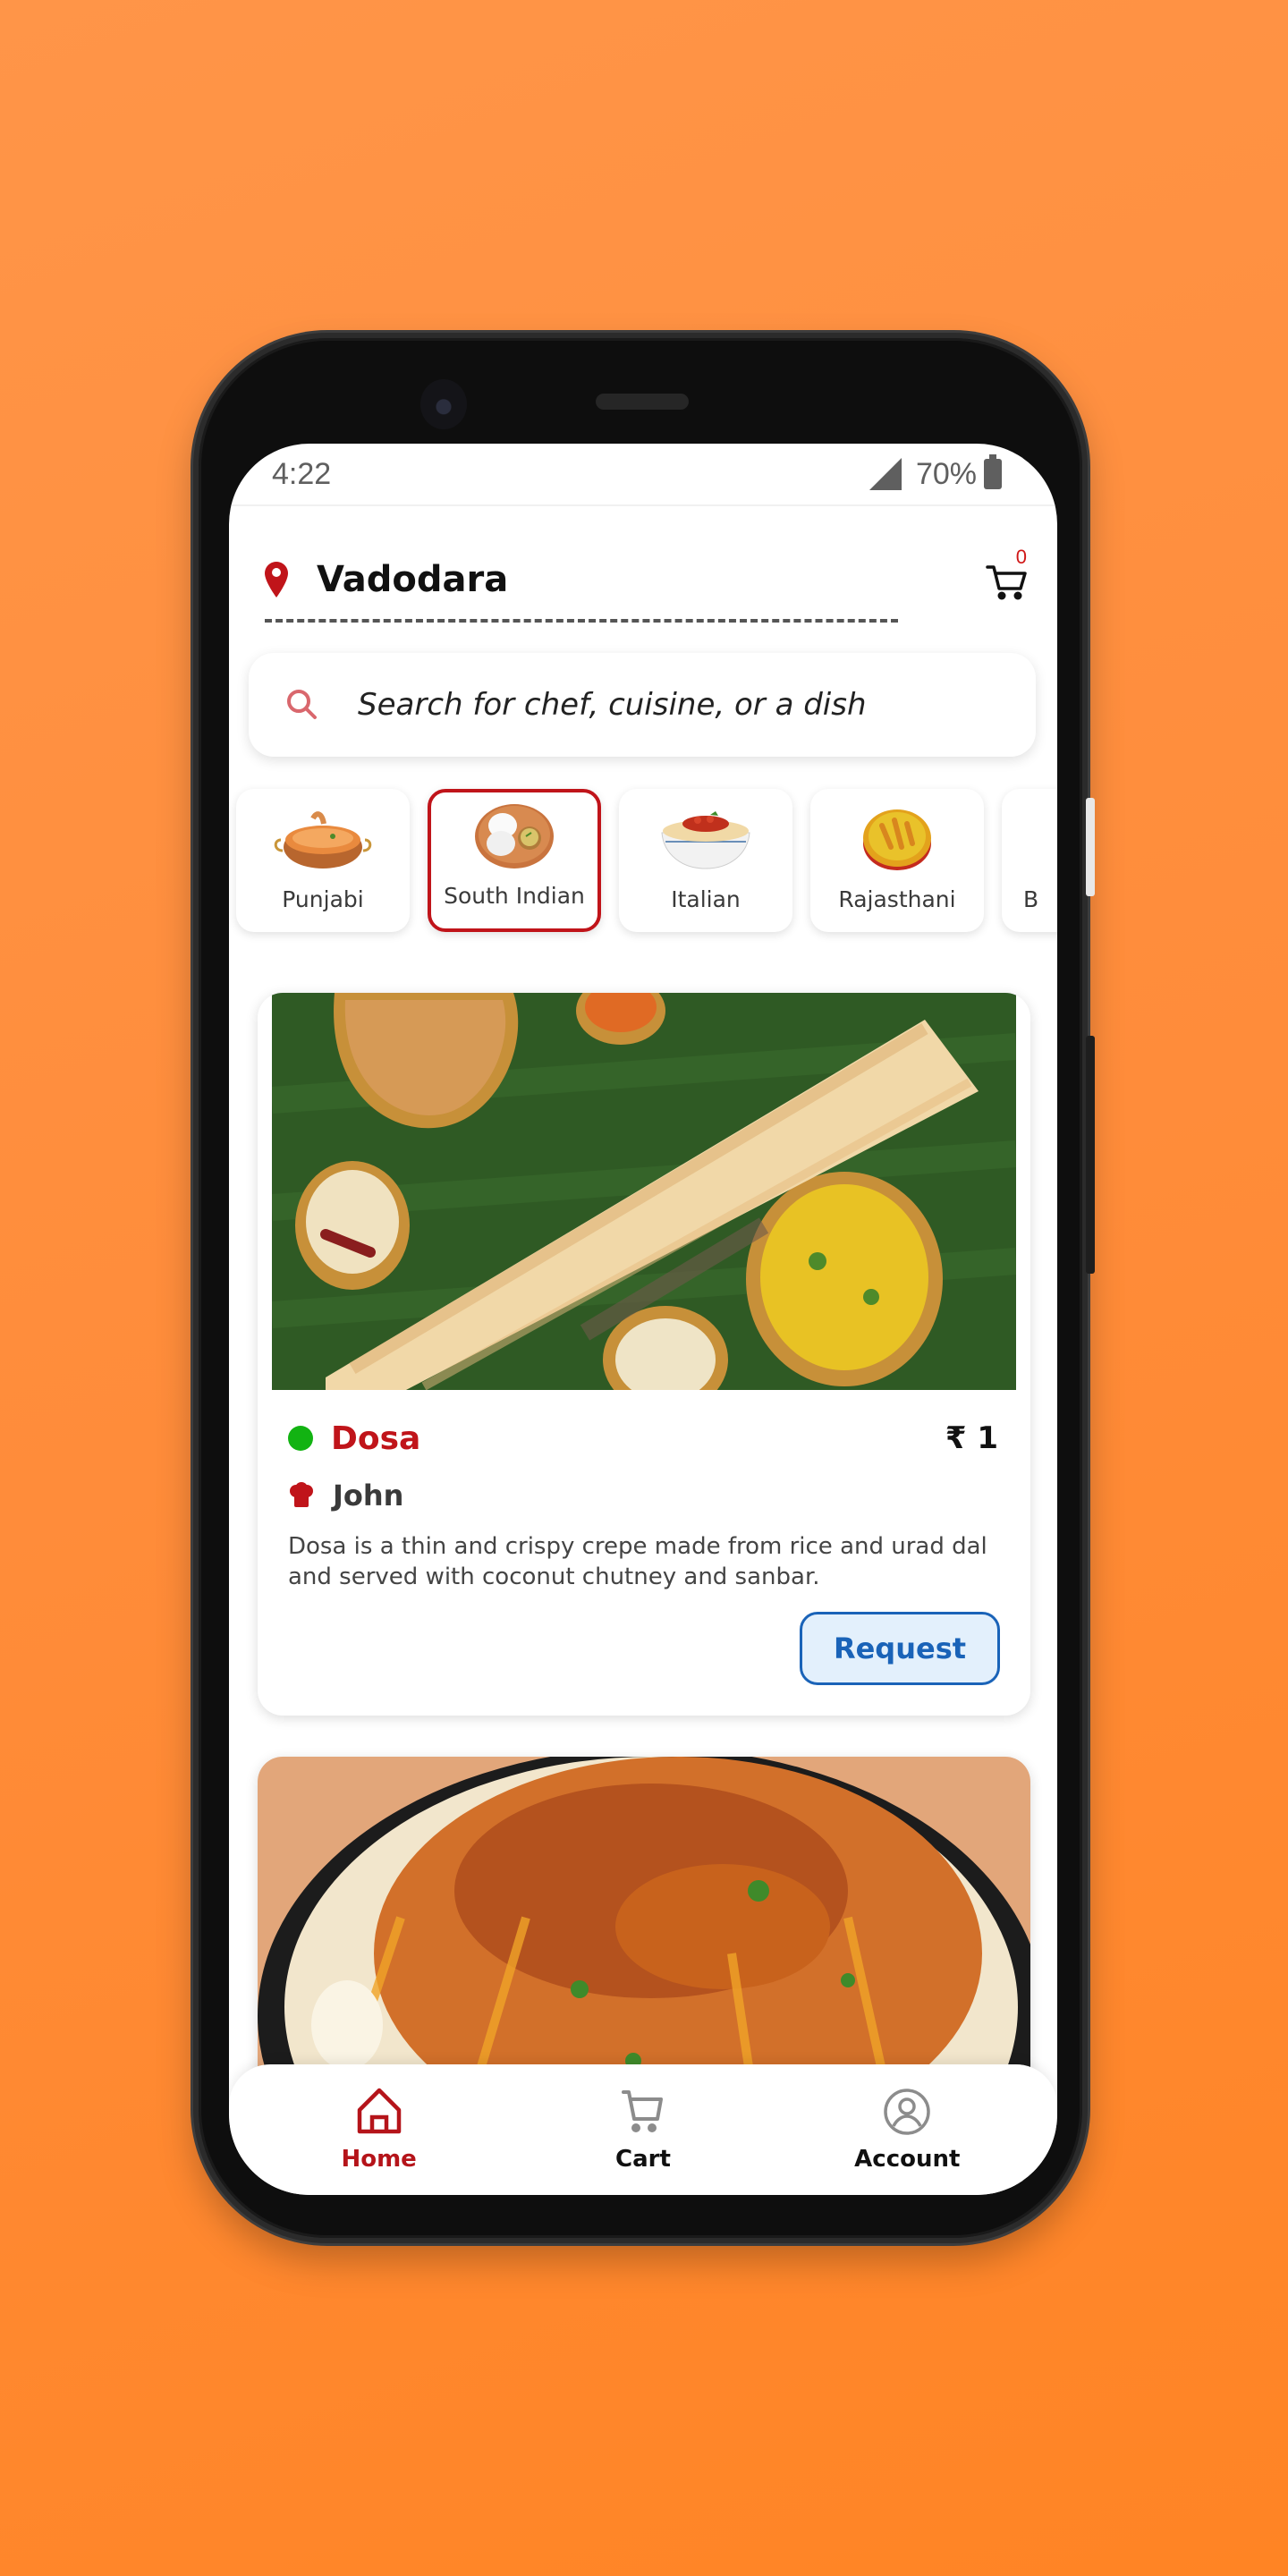 Image resolution: width=1288 pixels, height=2576 pixels. What do you see at coordinates (993, 471) in the screenshot?
I see `battery-icon` at bounding box center [993, 471].